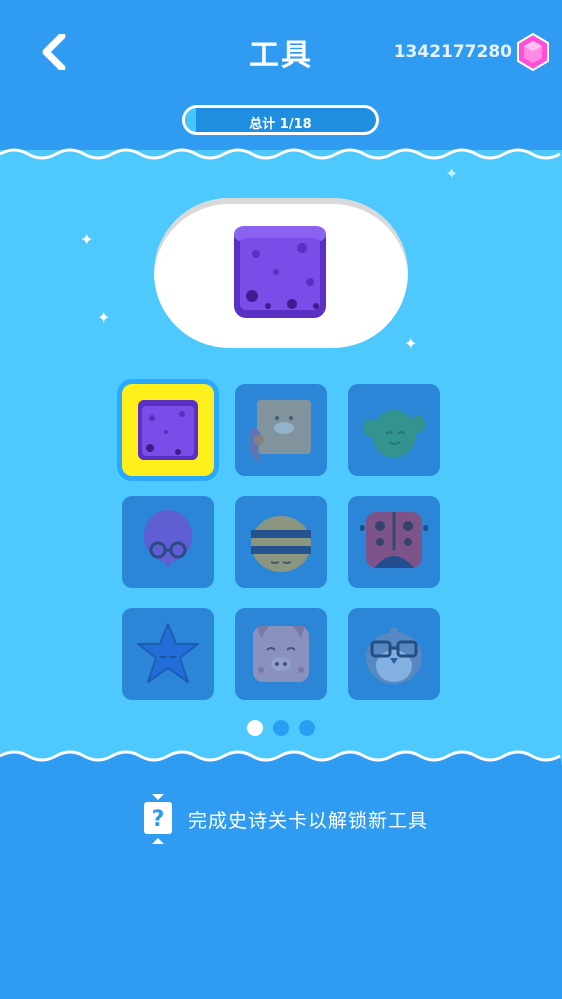  I want to click on gem-counter: 1342177280, so click(472, 52).